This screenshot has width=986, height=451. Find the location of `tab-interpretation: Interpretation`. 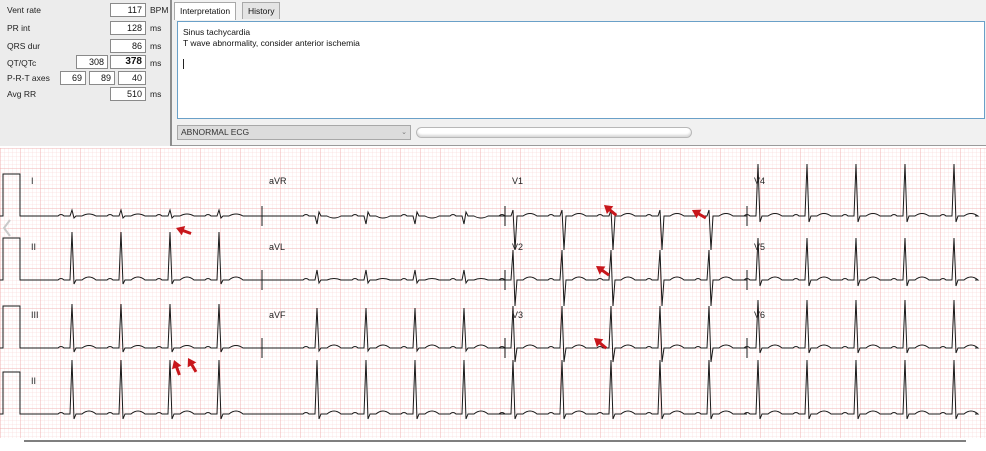

tab-interpretation: Interpretation is located at coordinates (205, 11).